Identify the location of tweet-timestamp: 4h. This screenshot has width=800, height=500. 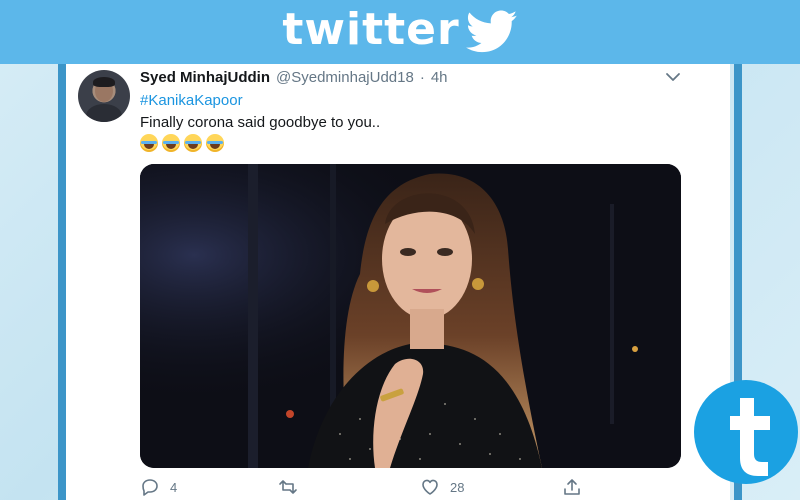
(439, 77).